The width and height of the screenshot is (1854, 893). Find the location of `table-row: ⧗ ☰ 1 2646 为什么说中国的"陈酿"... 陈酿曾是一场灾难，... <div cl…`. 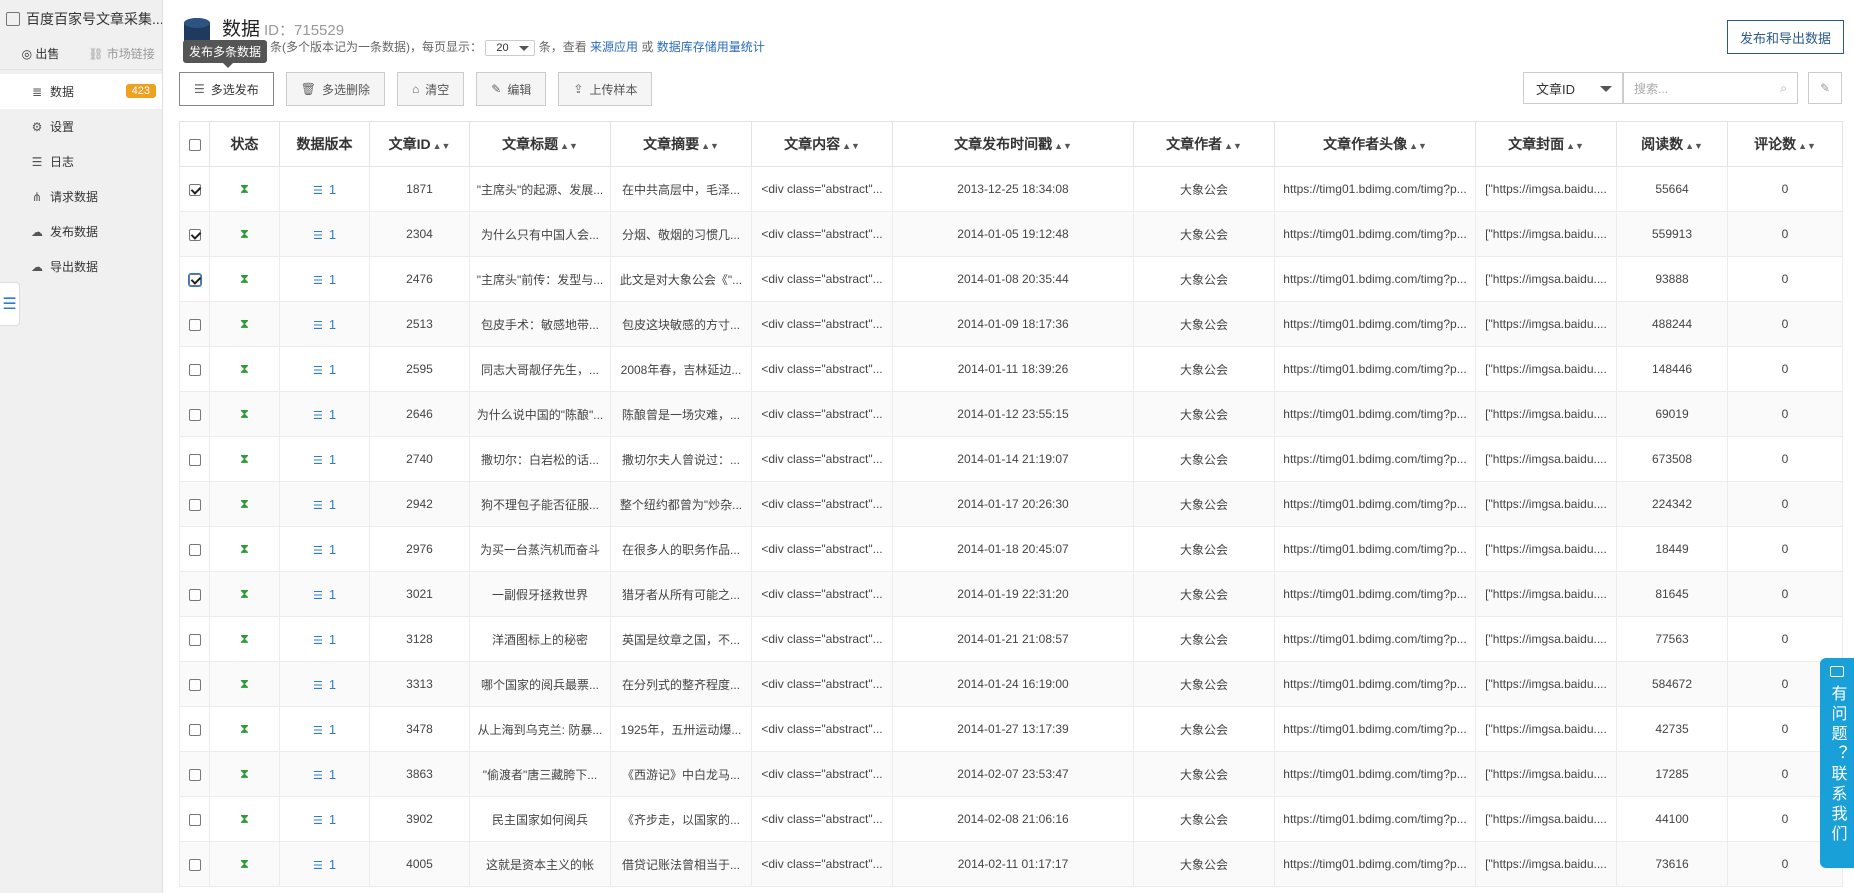

table-row: ⧗ ☰ 1 2646 为什么说中国的"陈酿"... 陈酿曾是一场灾难，... <div cl… is located at coordinates (1011, 414).